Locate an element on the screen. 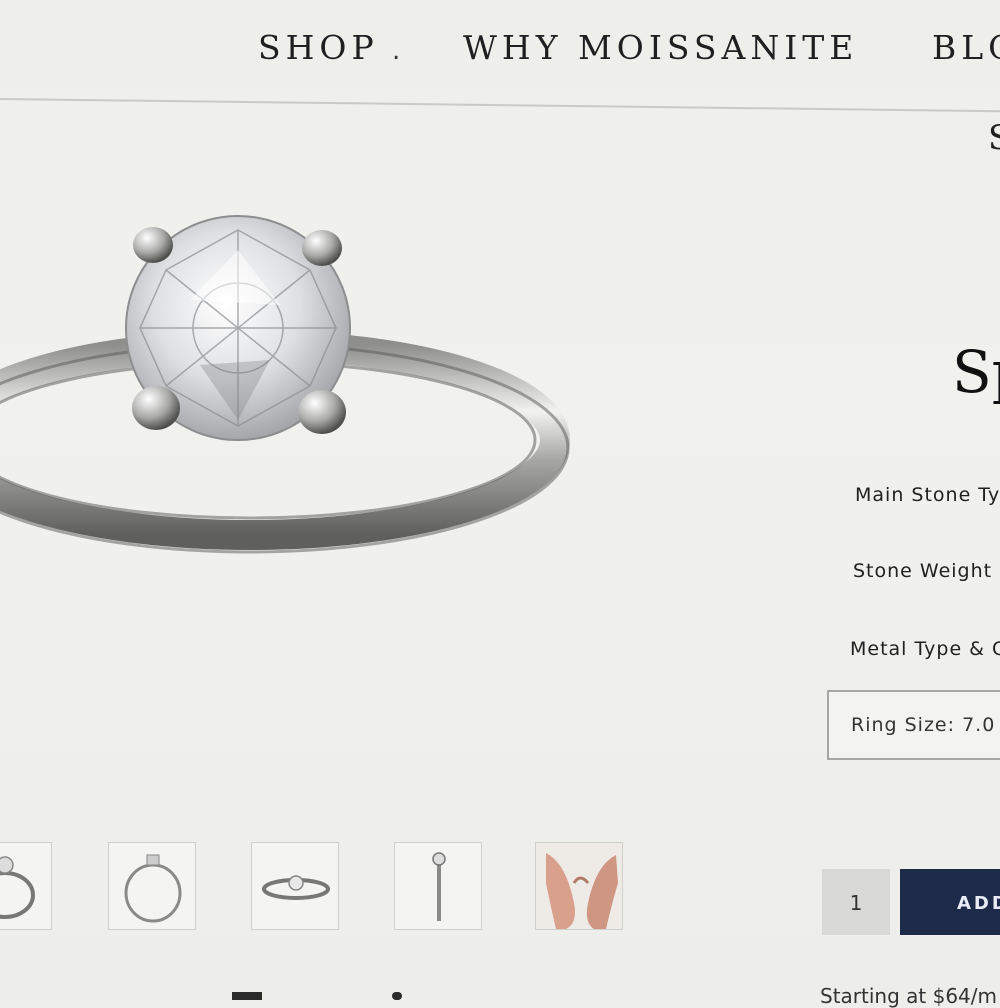 Image resolution: width=1000 pixels, height=1008 pixels. thumbnail-hands-wearing is located at coordinates (579, 886).